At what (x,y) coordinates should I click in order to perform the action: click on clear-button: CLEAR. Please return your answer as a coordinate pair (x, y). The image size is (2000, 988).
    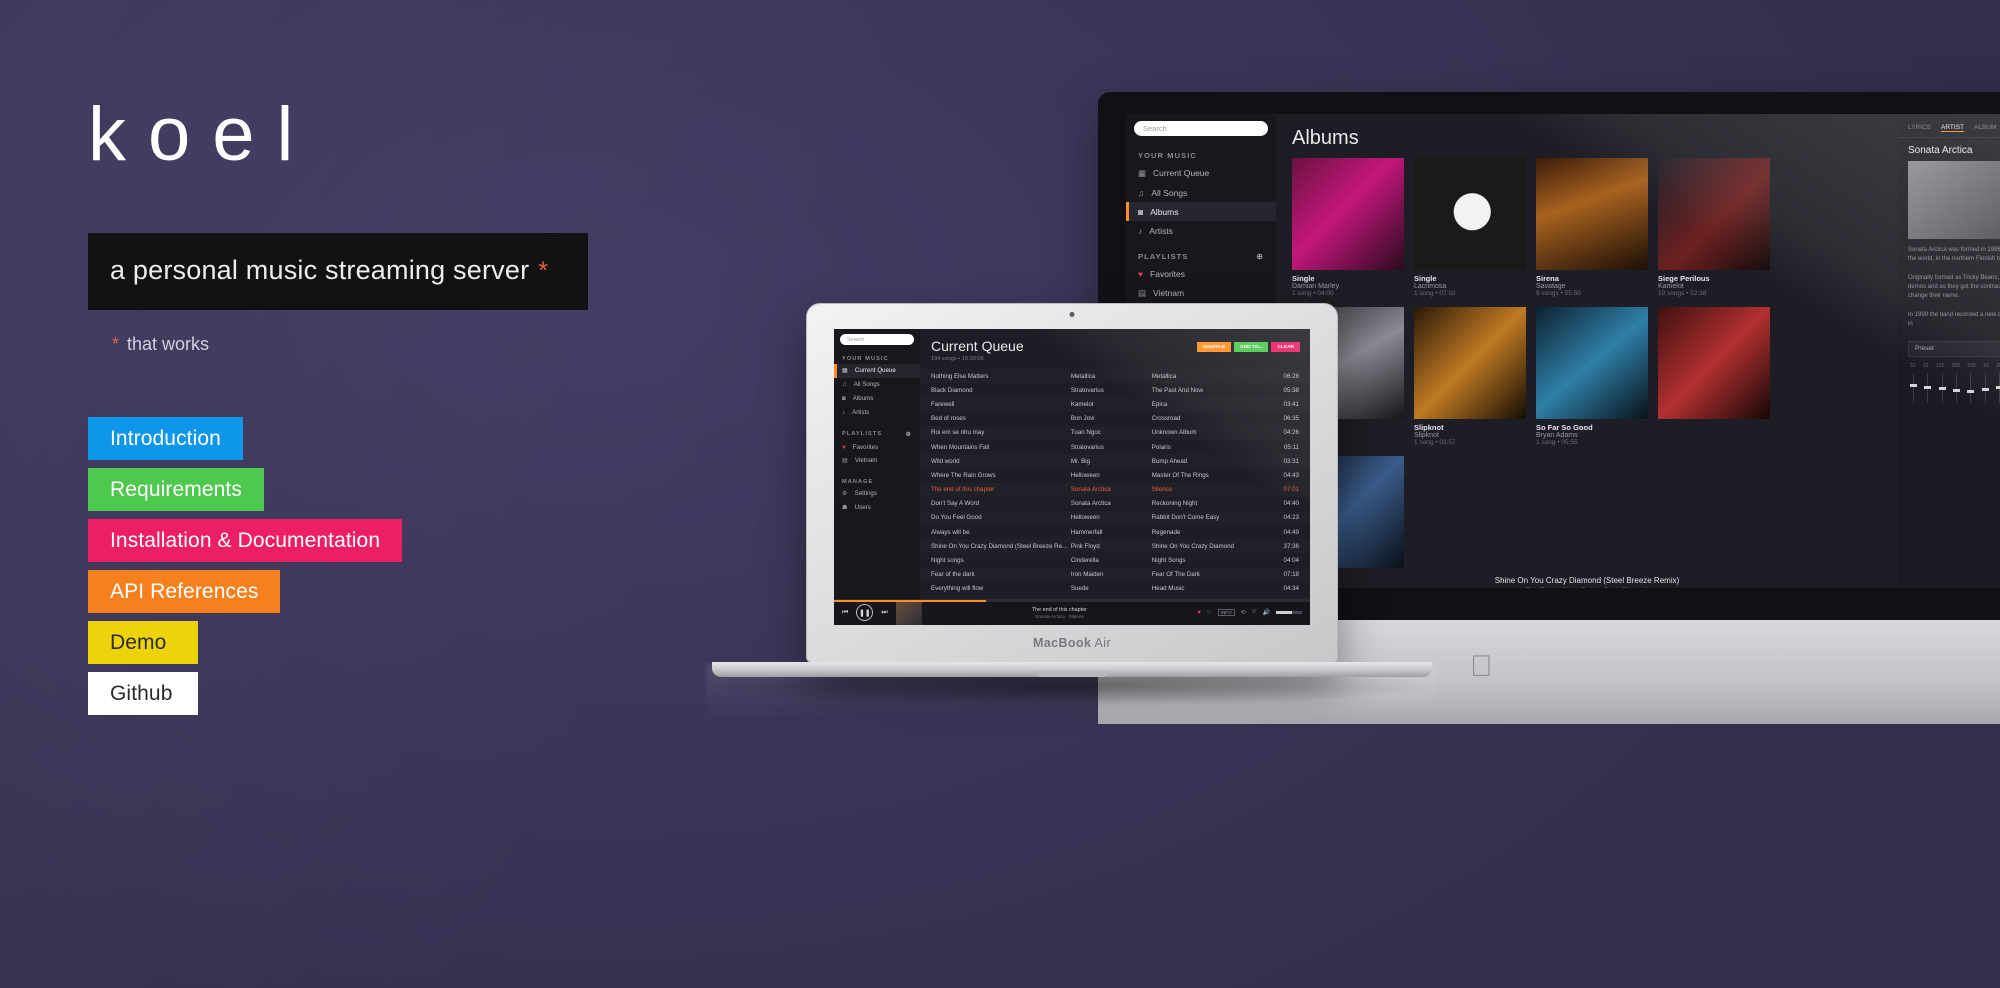
    Looking at the image, I should click on (1285, 347).